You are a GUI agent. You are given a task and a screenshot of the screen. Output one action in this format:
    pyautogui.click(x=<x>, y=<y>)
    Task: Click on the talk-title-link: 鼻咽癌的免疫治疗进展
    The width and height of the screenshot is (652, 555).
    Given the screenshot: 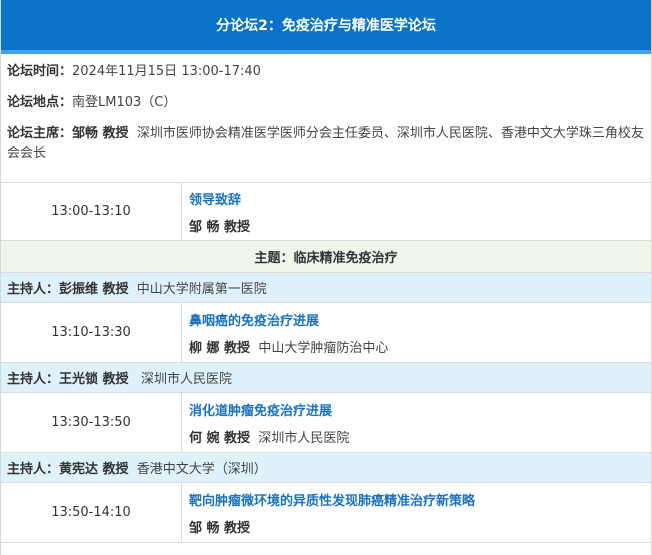 What is the action you would take?
    pyautogui.click(x=420, y=319)
    